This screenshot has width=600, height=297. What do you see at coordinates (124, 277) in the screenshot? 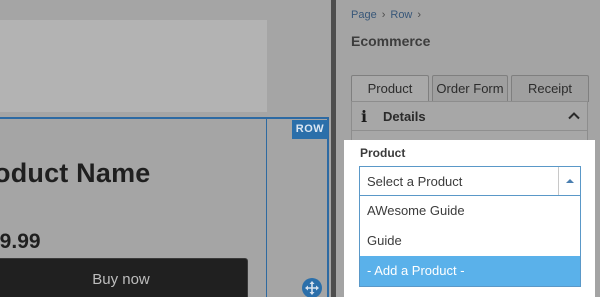
I see `buy-now-button: Buy now` at bounding box center [124, 277].